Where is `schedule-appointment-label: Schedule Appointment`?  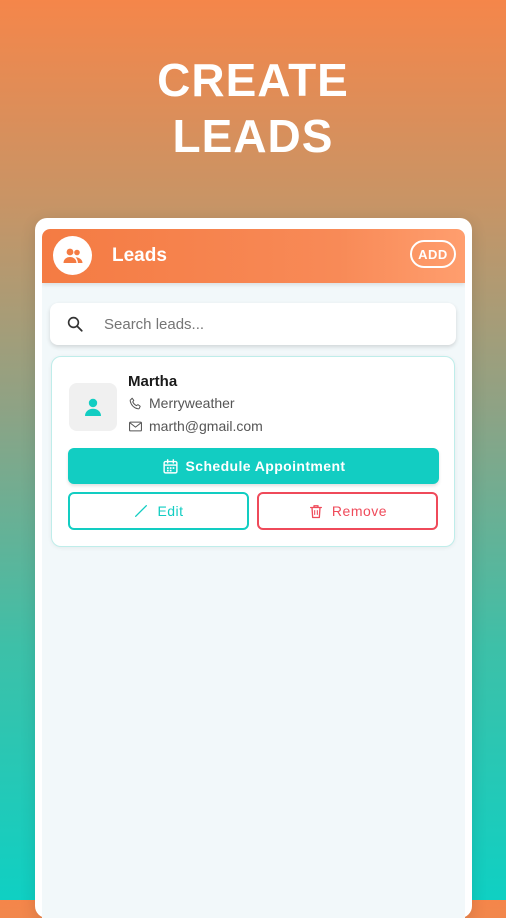 schedule-appointment-label: Schedule Appointment is located at coordinates (265, 466).